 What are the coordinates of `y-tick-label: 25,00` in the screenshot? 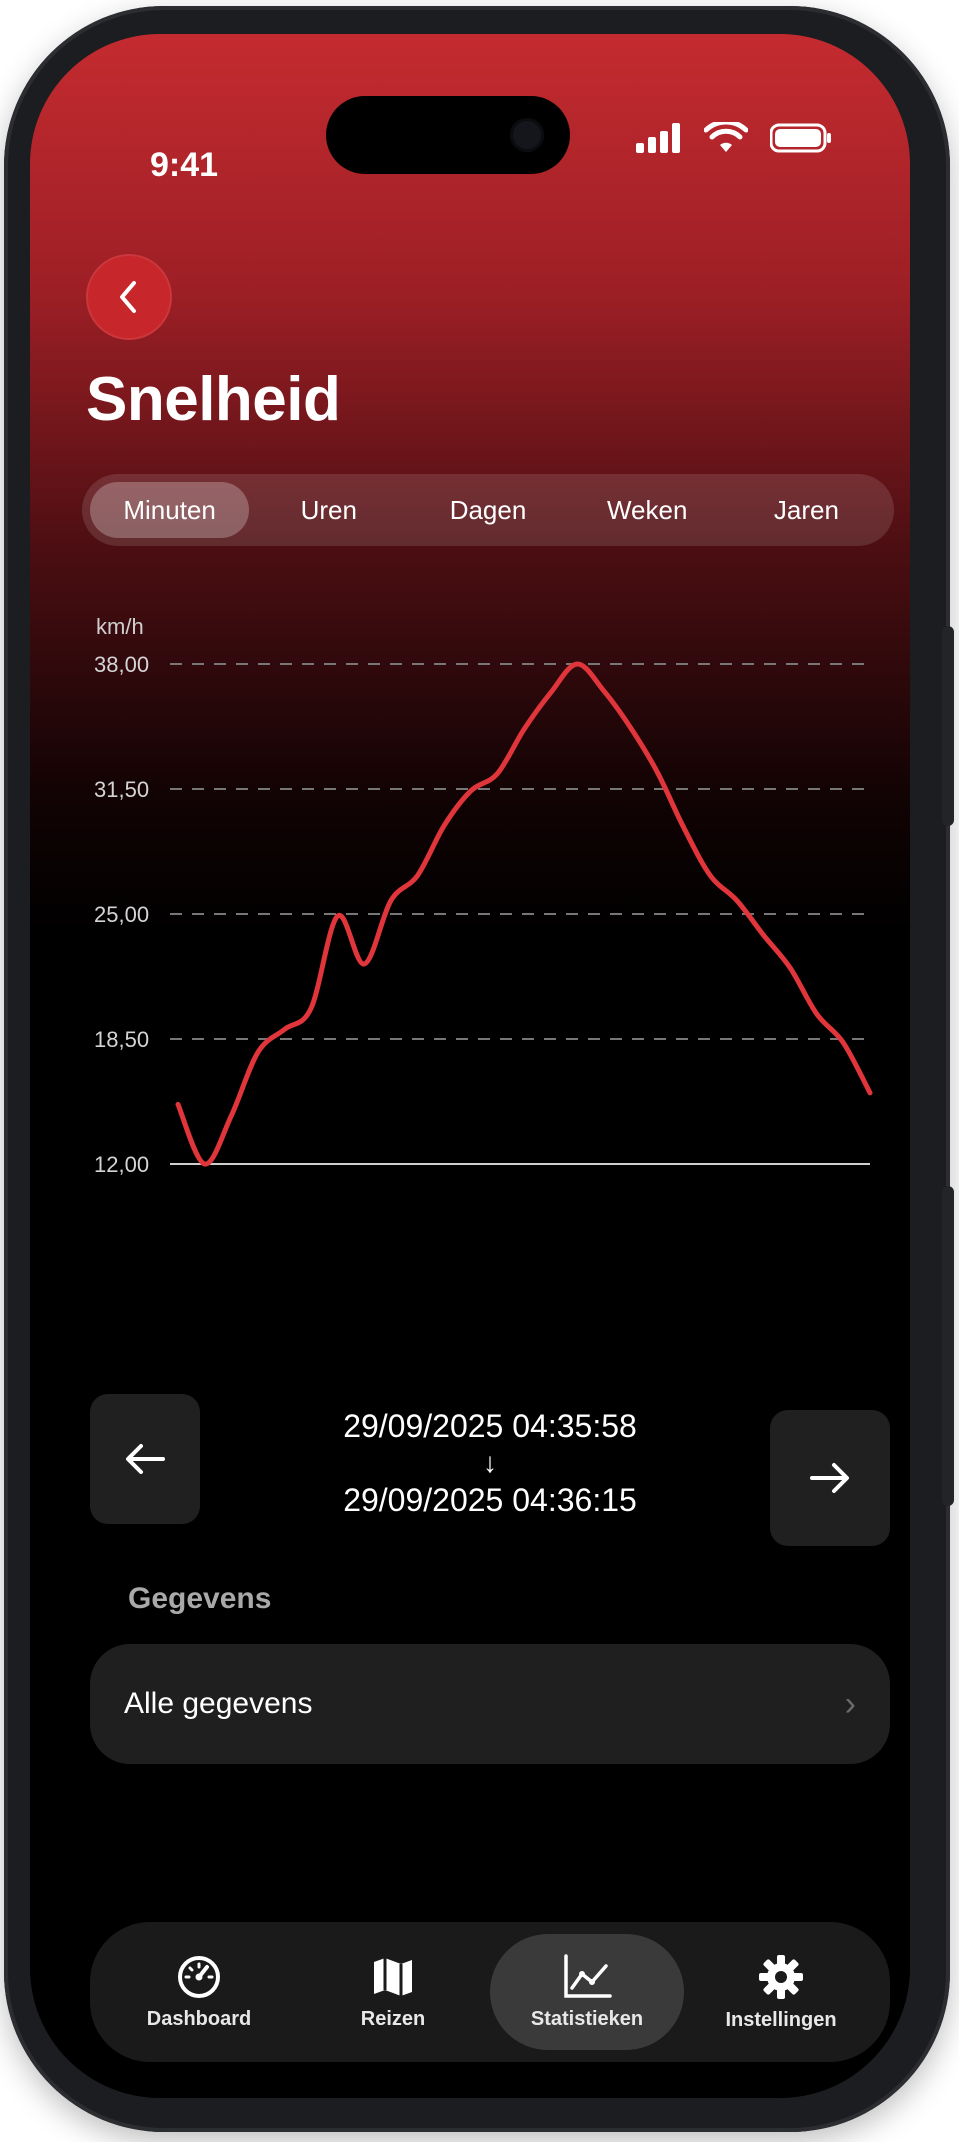 It's located at (121, 914).